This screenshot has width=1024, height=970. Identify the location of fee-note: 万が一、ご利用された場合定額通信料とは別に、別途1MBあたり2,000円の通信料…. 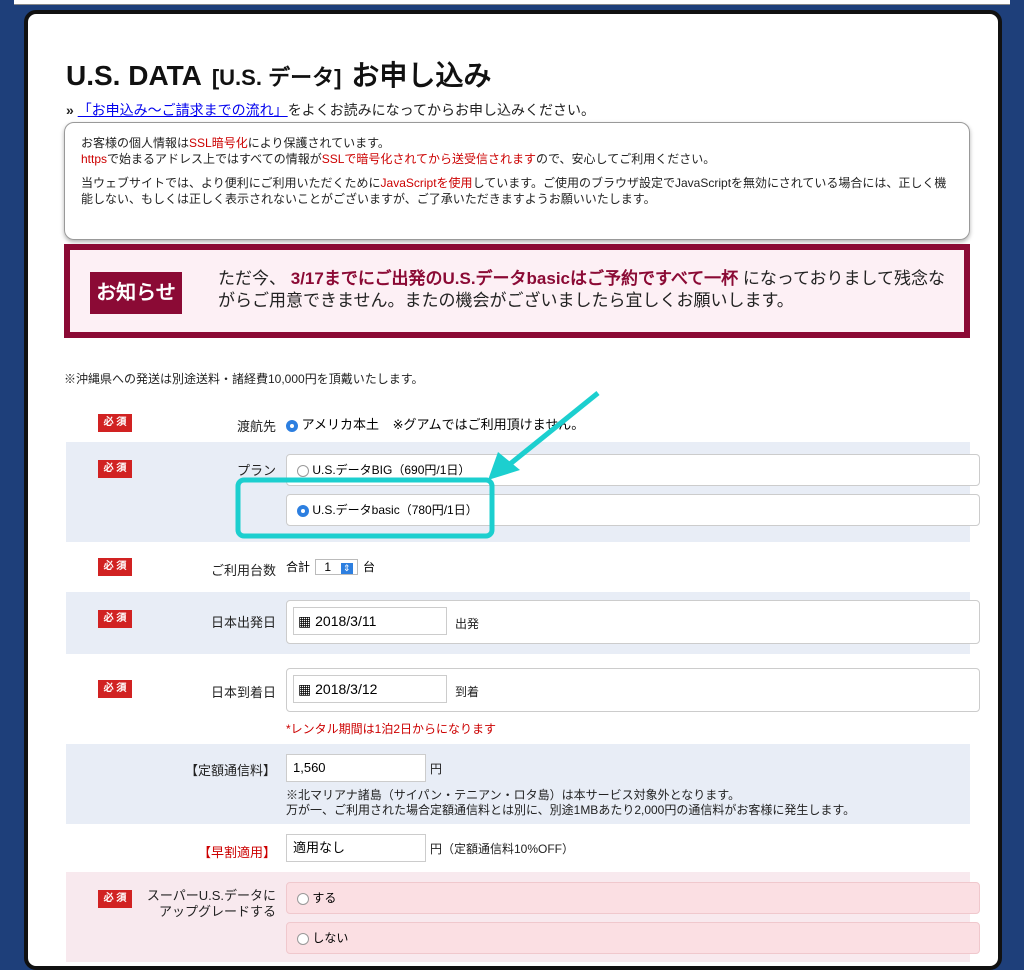
(571, 810).